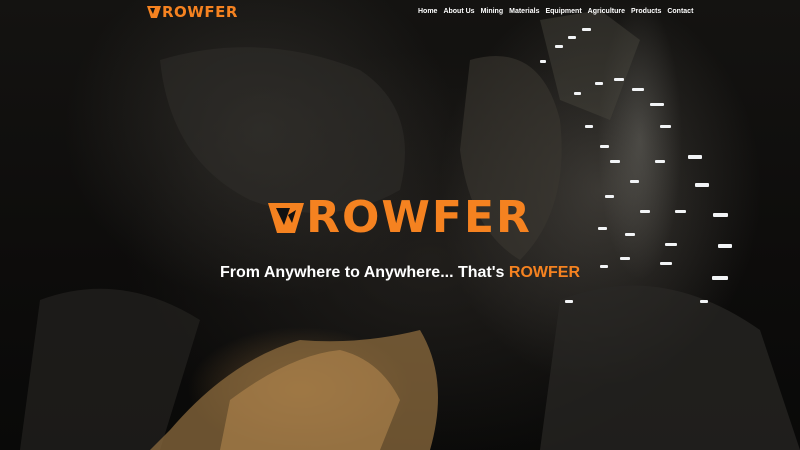  What do you see at coordinates (524, 12) in the screenshot?
I see `nav-materials: Materials` at bounding box center [524, 12].